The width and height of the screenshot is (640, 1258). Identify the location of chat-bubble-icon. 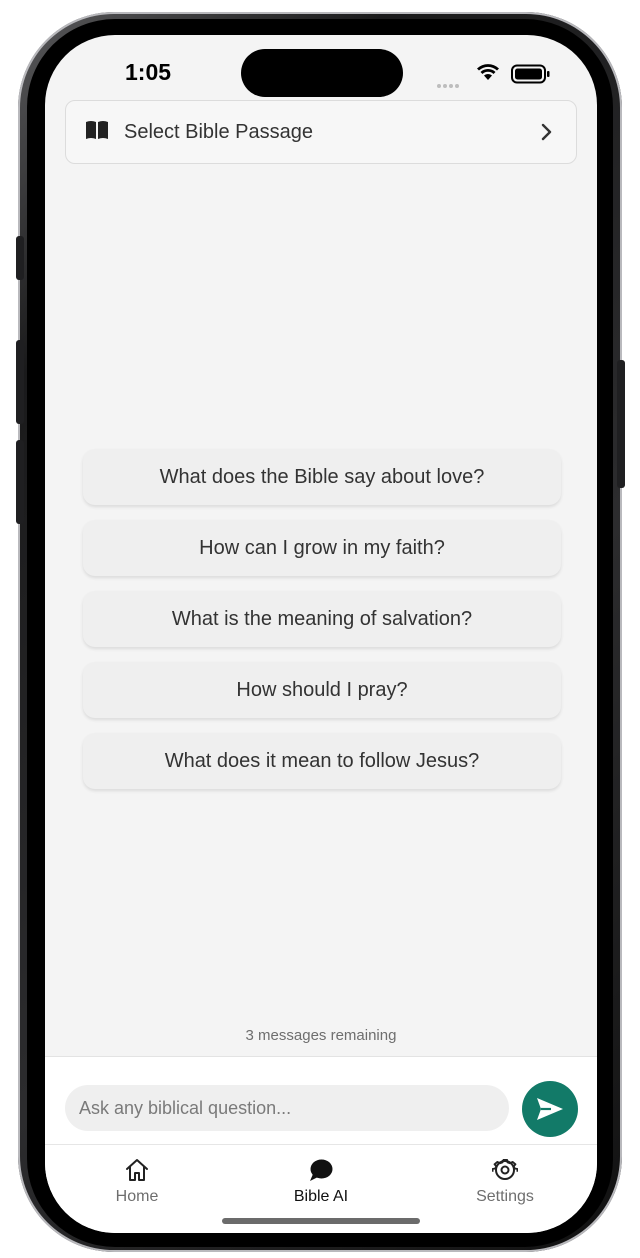
(321, 1170).